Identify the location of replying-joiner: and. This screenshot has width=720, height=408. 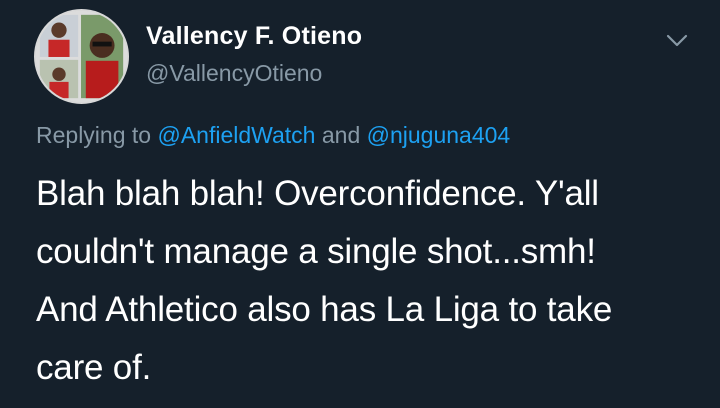
(341, 135).